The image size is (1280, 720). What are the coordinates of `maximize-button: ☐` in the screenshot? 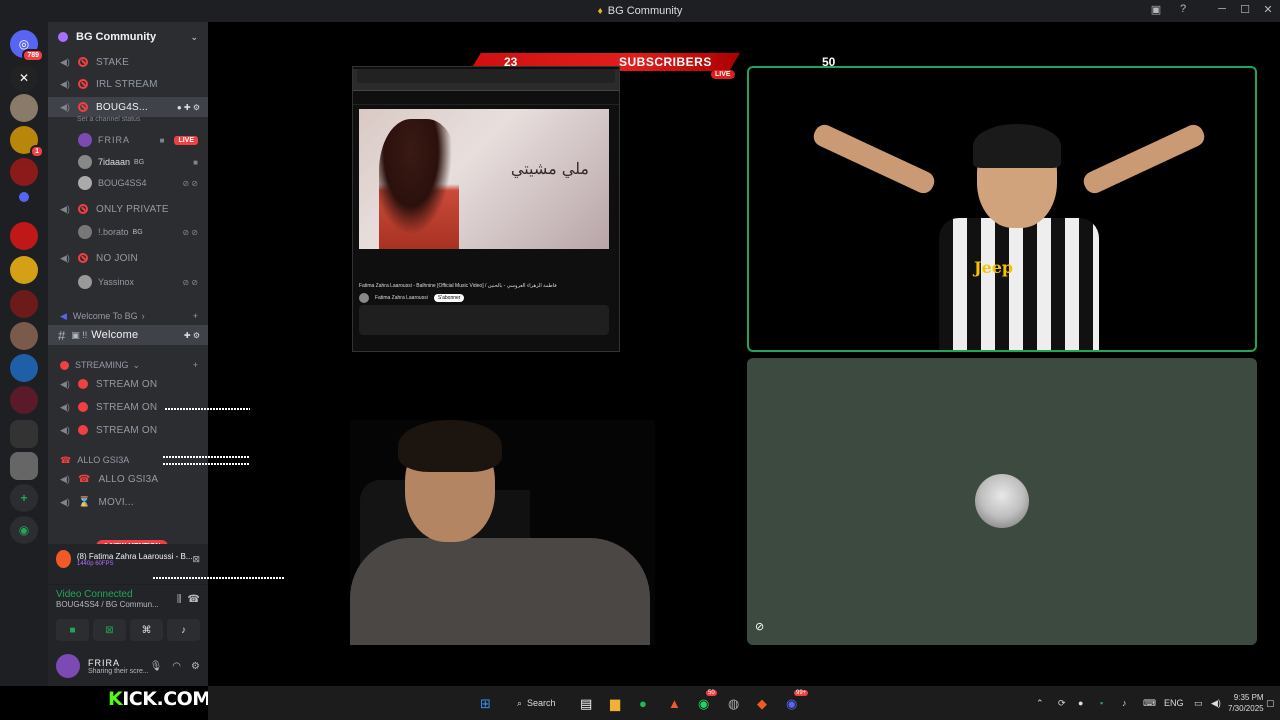 It's located at (1245, 9).